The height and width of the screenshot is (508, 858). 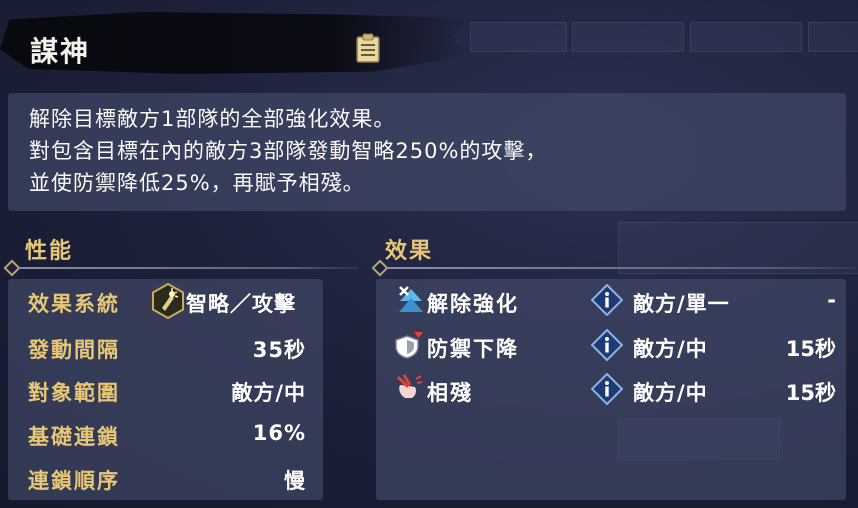 I want to click on effect-name: 相殘, so click(x=450, y=393).